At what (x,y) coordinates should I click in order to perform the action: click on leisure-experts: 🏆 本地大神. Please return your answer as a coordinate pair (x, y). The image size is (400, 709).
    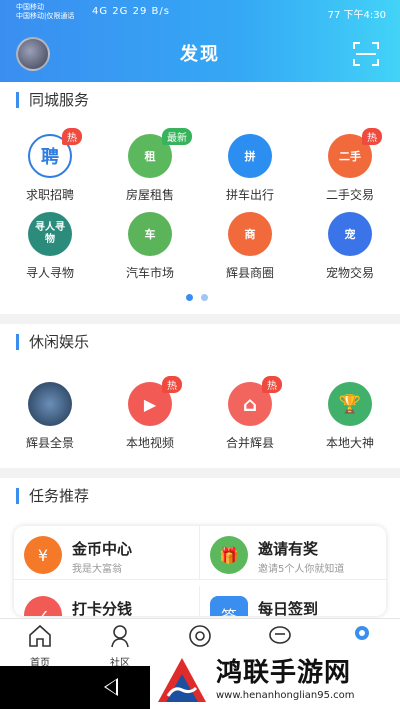
    Looking at the image, I should click on (350, 421).